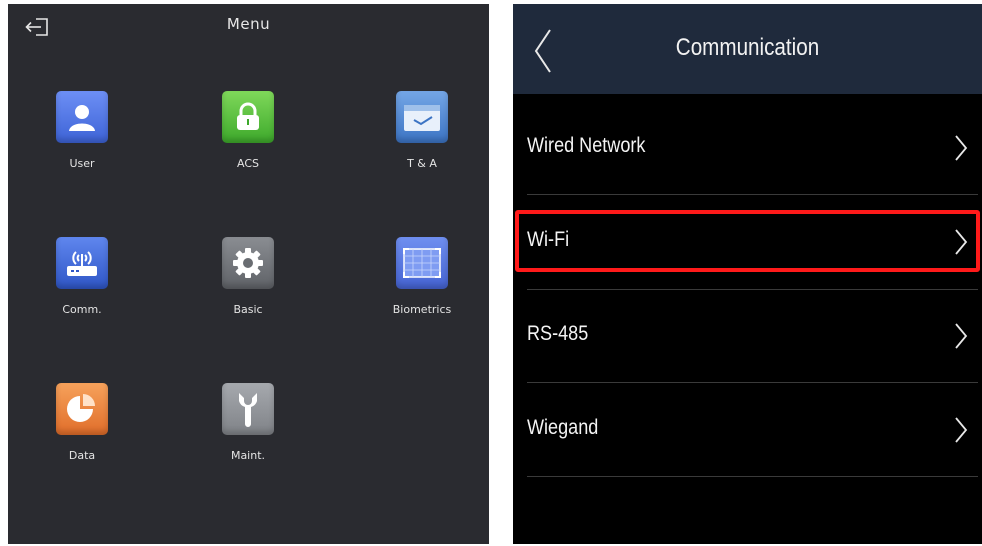 The width and height of the screenshot is (982, 546). Describe the element at coordinates (82, 309) in the screenshot. I see `menu-tile-label: Comm.` at that location.